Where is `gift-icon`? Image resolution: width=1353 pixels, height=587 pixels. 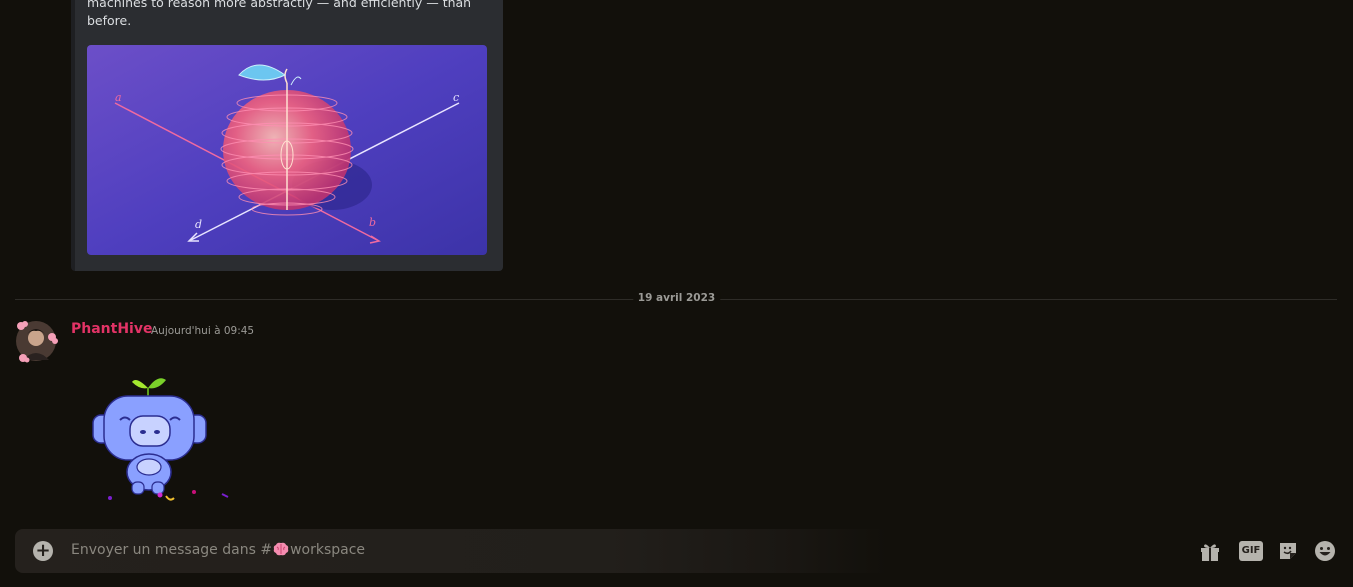 gift-icon is located at coordinates (1210, 551).